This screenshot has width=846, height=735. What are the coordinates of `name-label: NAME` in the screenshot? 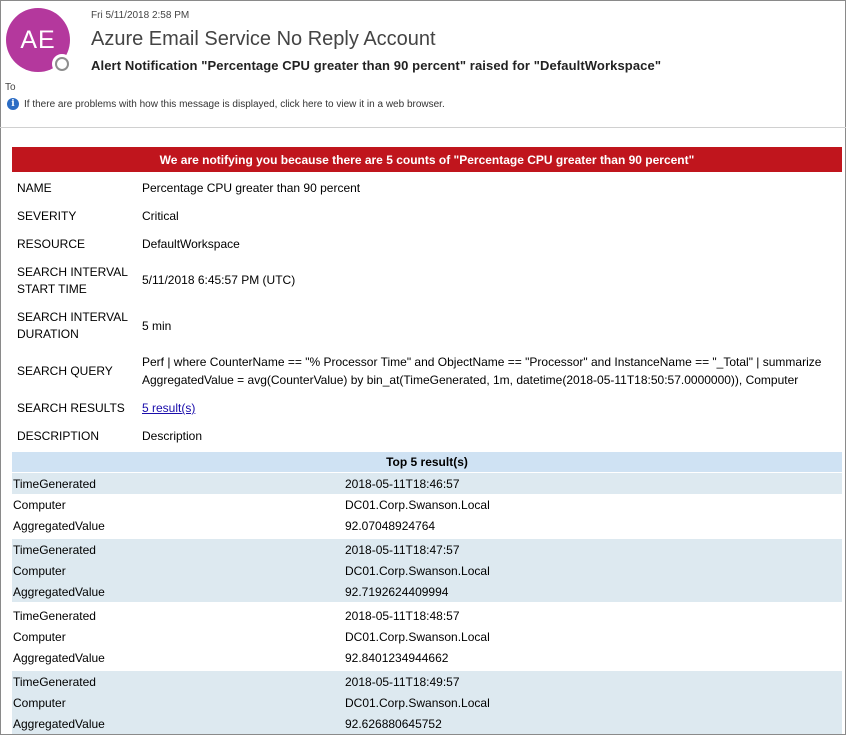 It's located at (34, 188).